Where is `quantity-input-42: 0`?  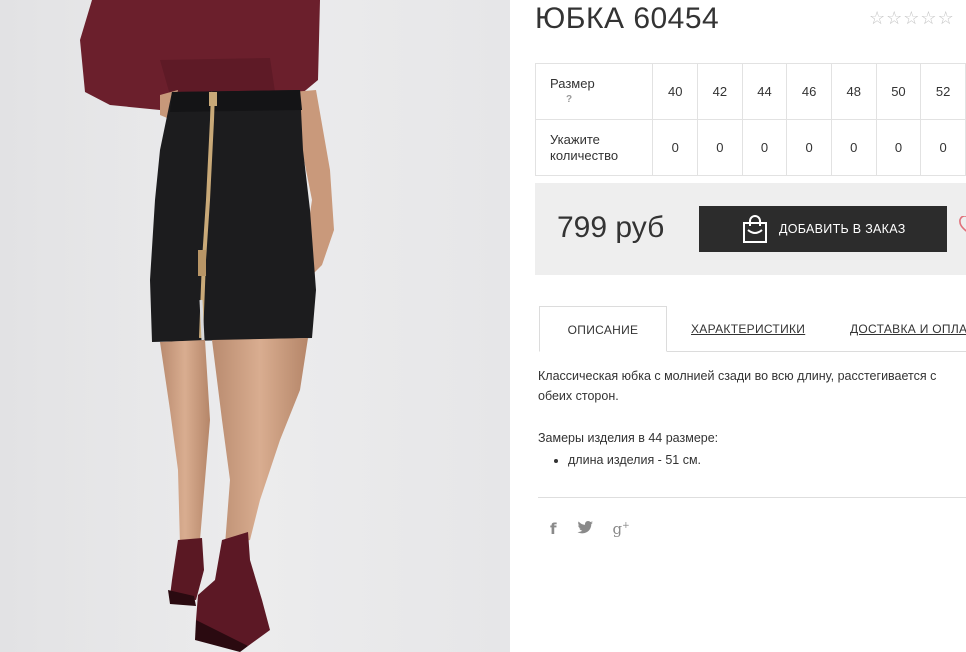
quantity-input-42: 0 is located at coordinates (720, 147).